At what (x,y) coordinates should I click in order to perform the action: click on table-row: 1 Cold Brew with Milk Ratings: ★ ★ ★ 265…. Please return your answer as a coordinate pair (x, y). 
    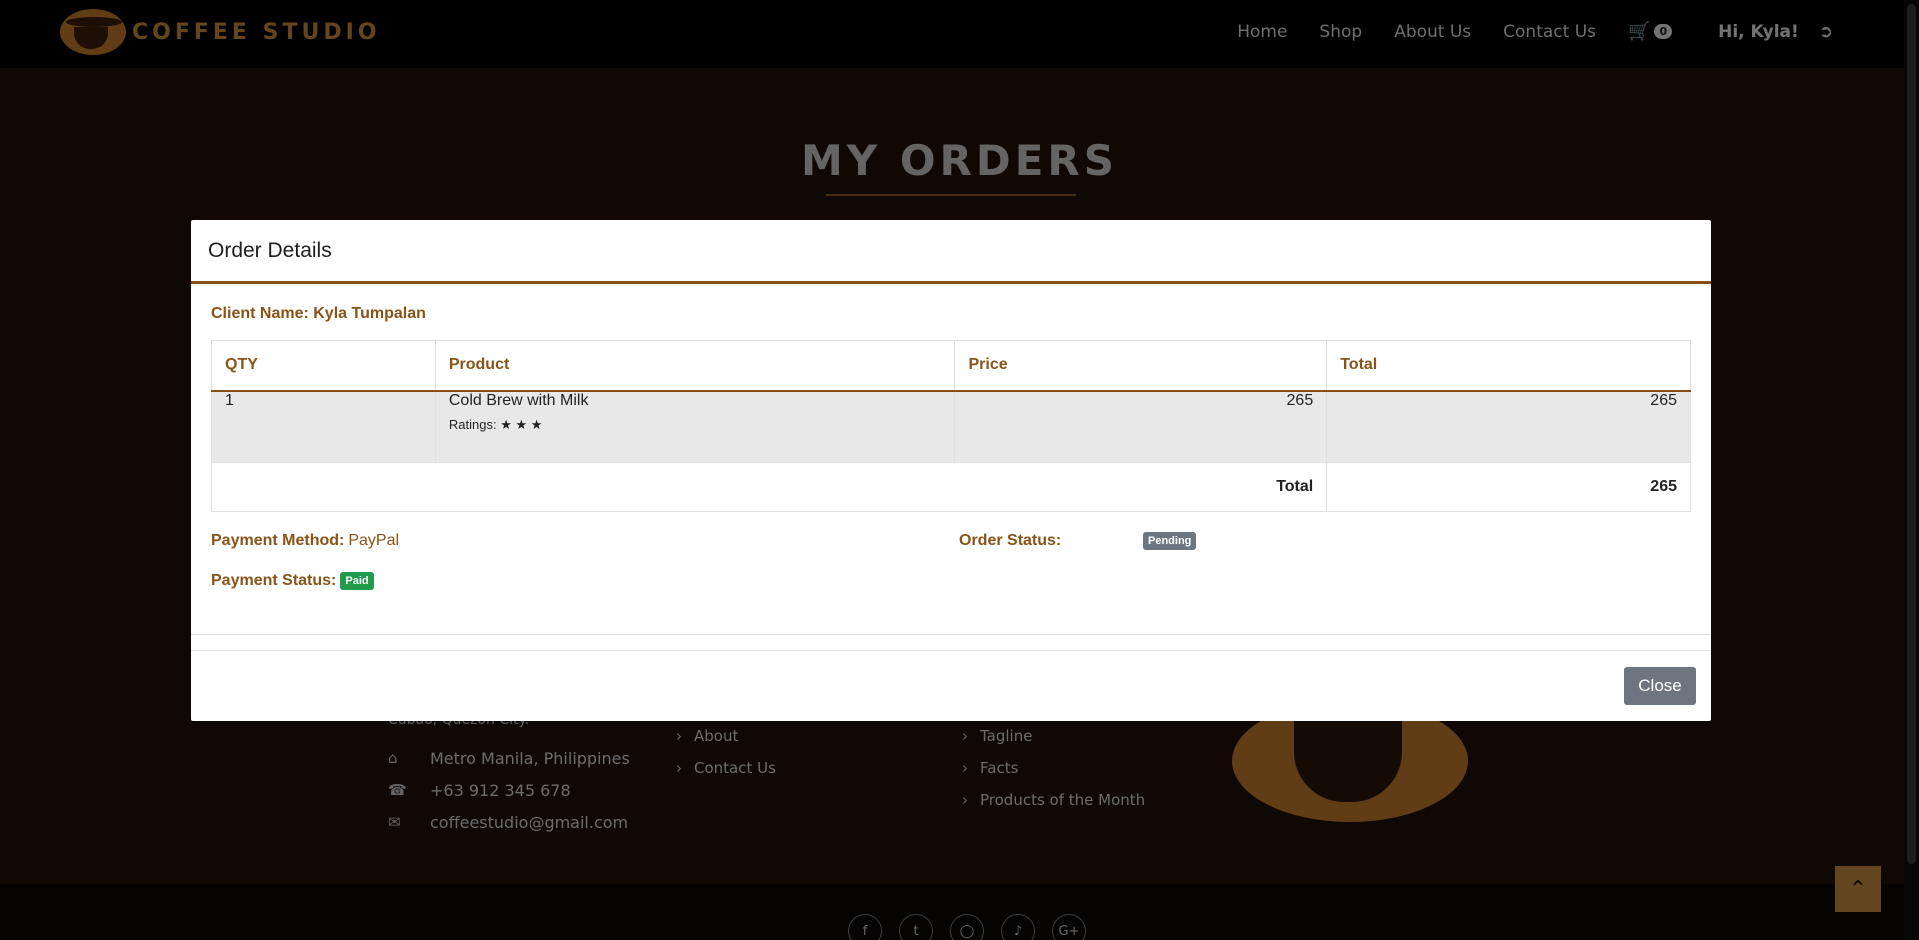
    Looking at the image, I should click on (951, 426).